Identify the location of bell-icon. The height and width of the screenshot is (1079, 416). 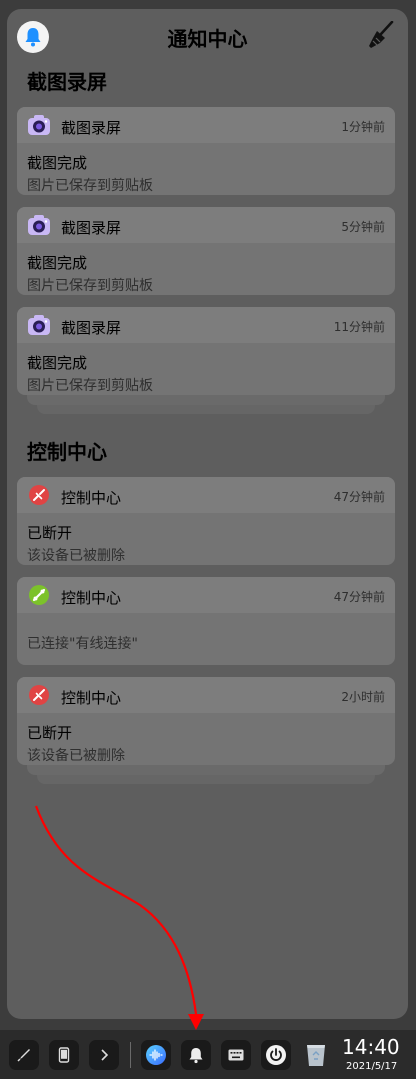
(196, 1055).